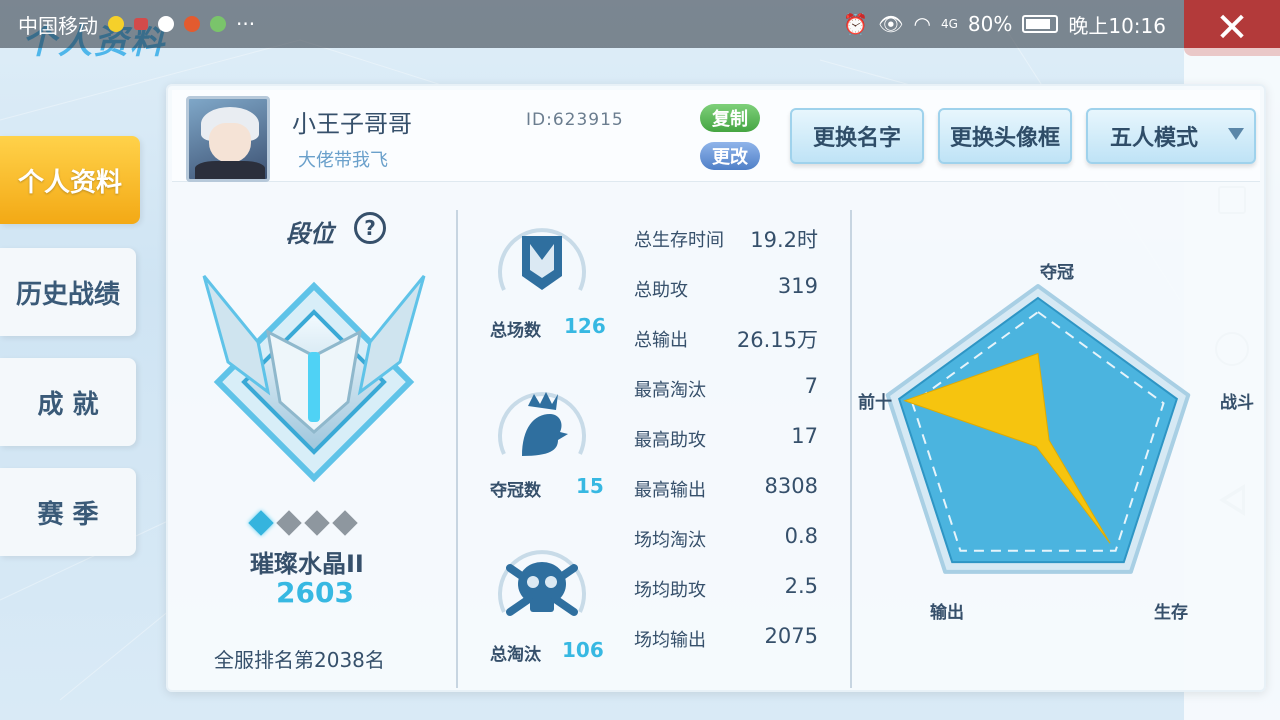 Image resolution: width=1280 pixels, height=720 pixels. Describe the element at coordinates (352, 124) in the screenshot. I see `player-name: 小王子哥哥` at that location.